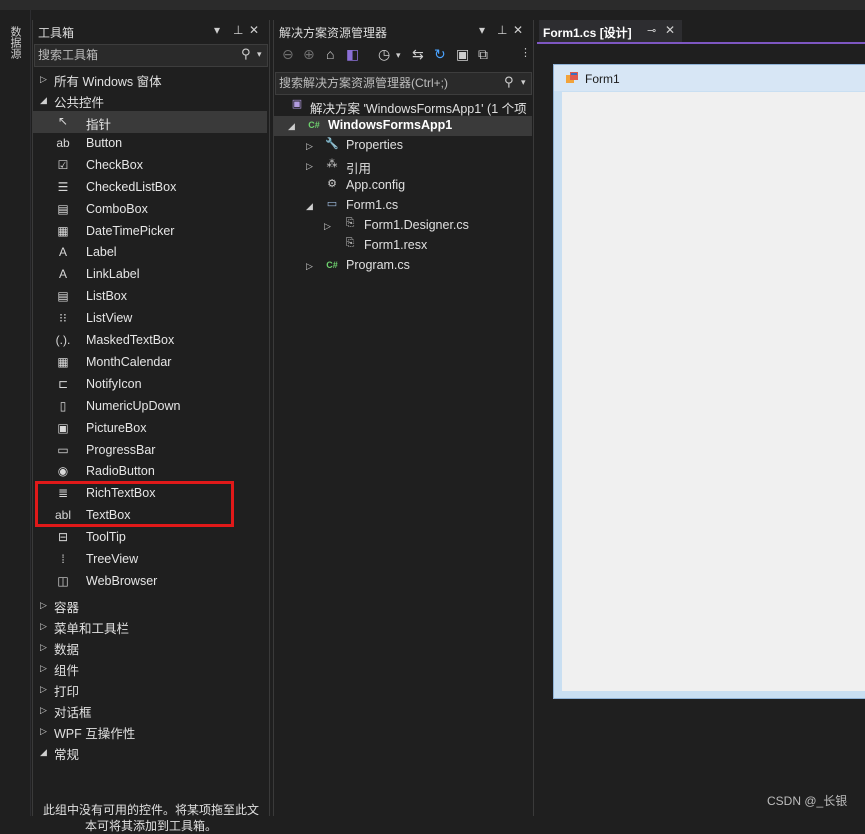 The height and width of the screenshot is (834, 865). Describe the element at coordinates (150, 79) in the screenshot. I see `toolbox-category: ▷ 所有 Windows 窗体` at that location.